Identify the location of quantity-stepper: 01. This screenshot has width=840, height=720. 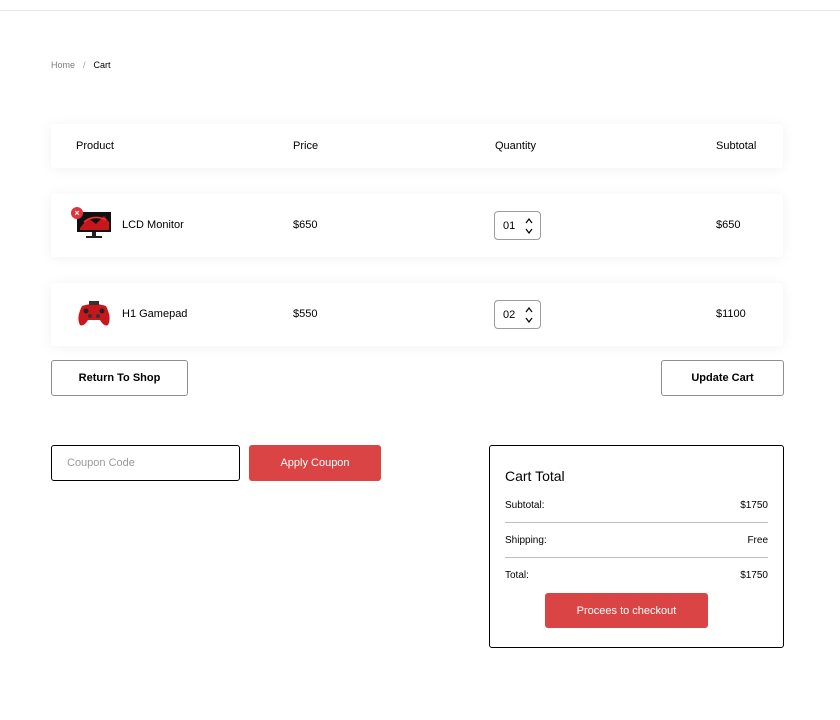
(517, 225).